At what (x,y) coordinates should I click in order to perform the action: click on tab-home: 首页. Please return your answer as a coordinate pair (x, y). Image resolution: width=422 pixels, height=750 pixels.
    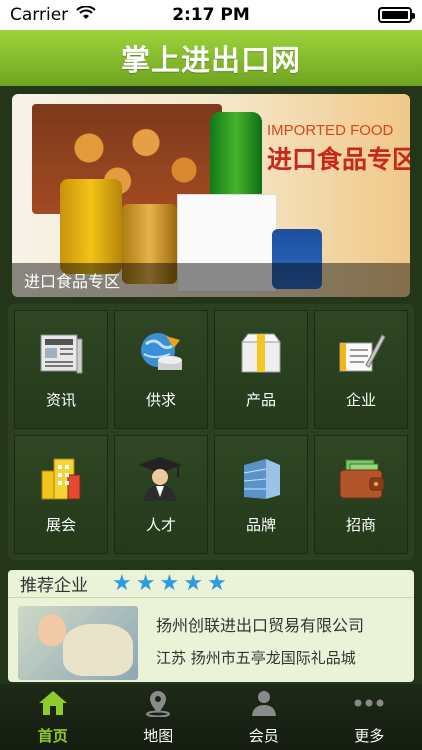
    Looking at the image, I should click on (53, 717).